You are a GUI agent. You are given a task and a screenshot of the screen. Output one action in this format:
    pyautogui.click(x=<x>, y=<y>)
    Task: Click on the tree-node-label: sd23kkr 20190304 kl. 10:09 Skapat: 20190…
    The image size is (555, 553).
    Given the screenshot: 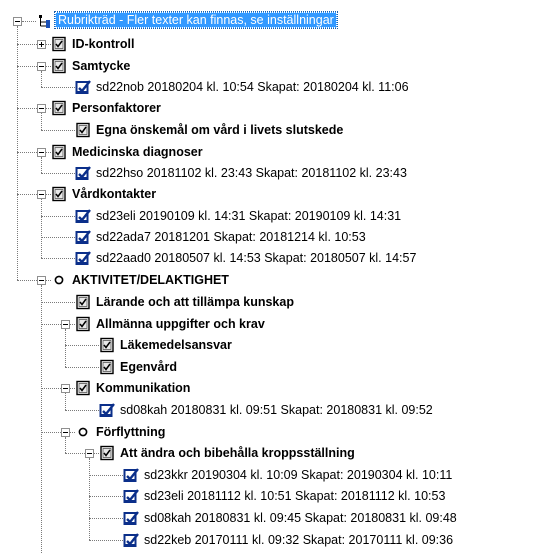 What is the action you would take?
    pyautogui.click(x=298, y=475)
    